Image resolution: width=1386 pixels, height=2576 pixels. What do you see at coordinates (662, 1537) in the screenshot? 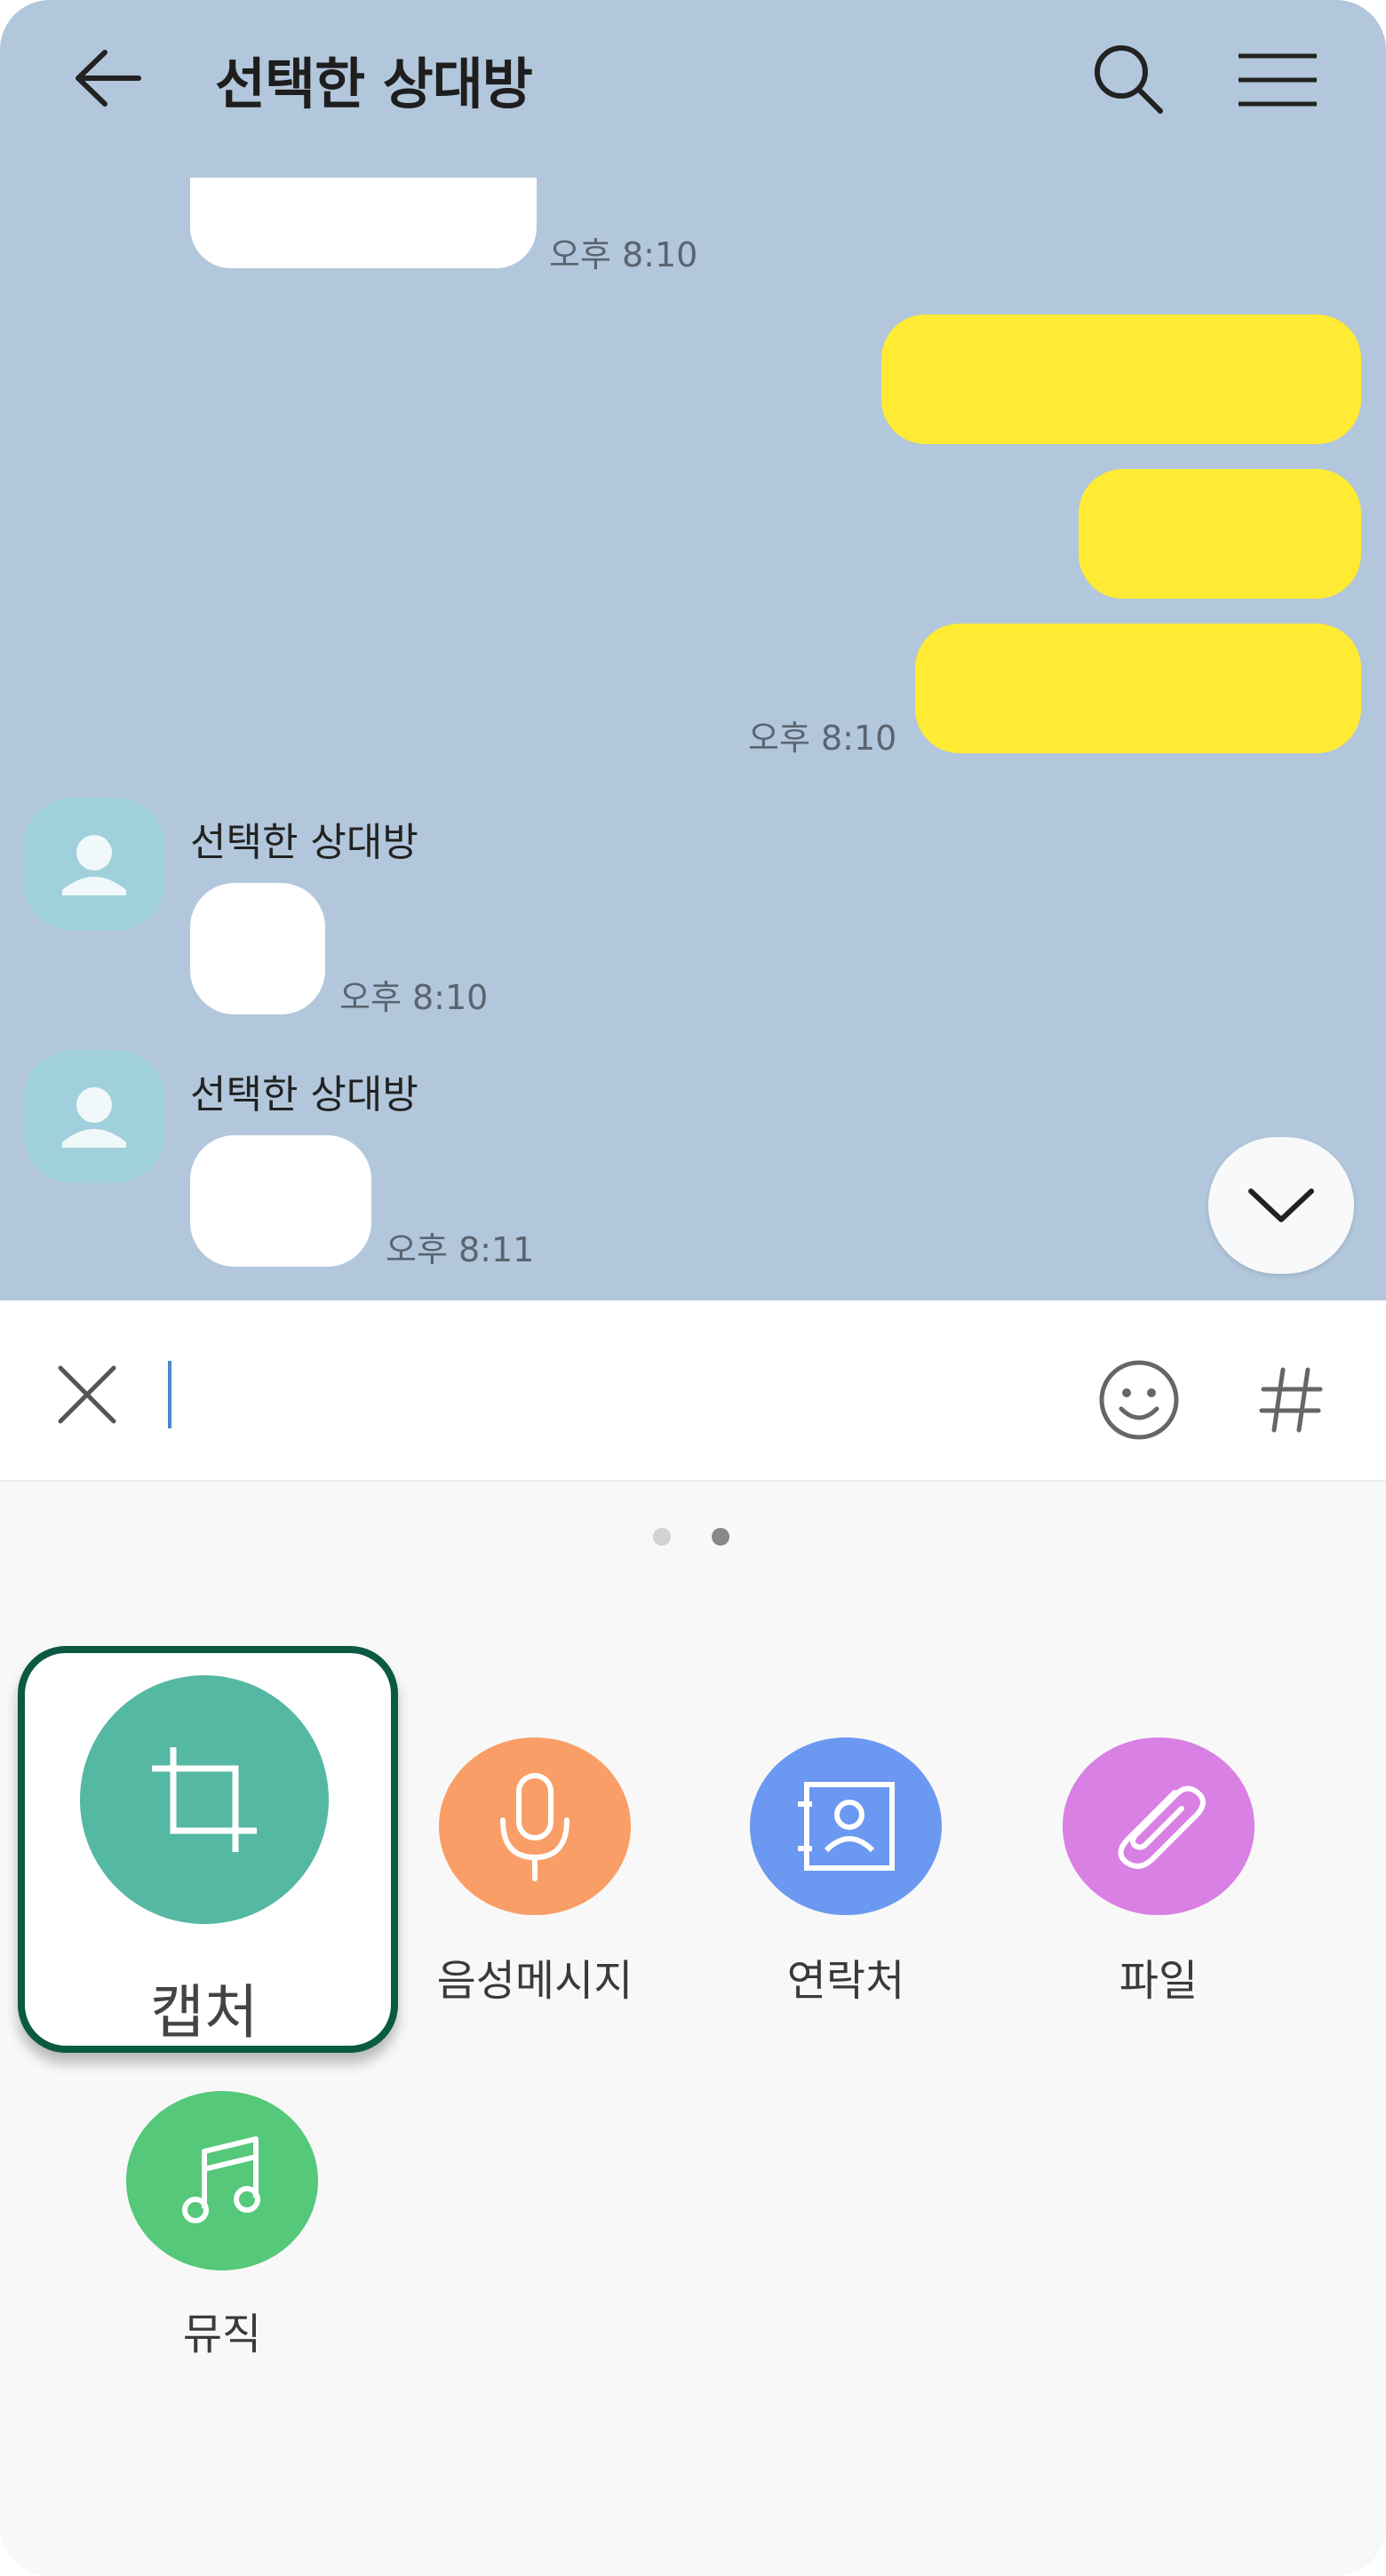
I see `page-dot` at bounding box center [662, 1537].